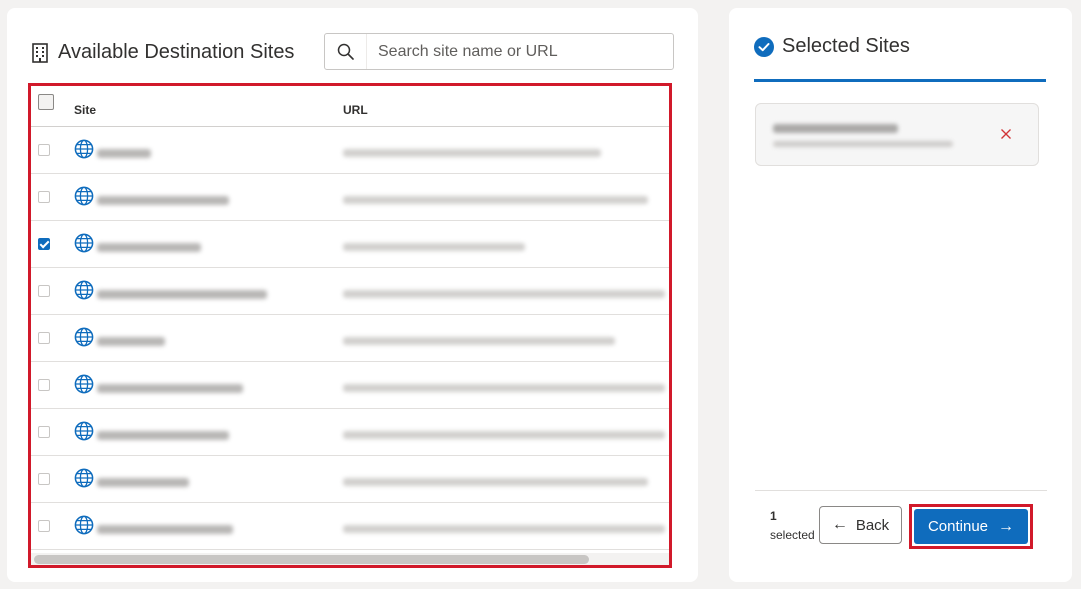  I want to click on search-box, so click(499, 51).